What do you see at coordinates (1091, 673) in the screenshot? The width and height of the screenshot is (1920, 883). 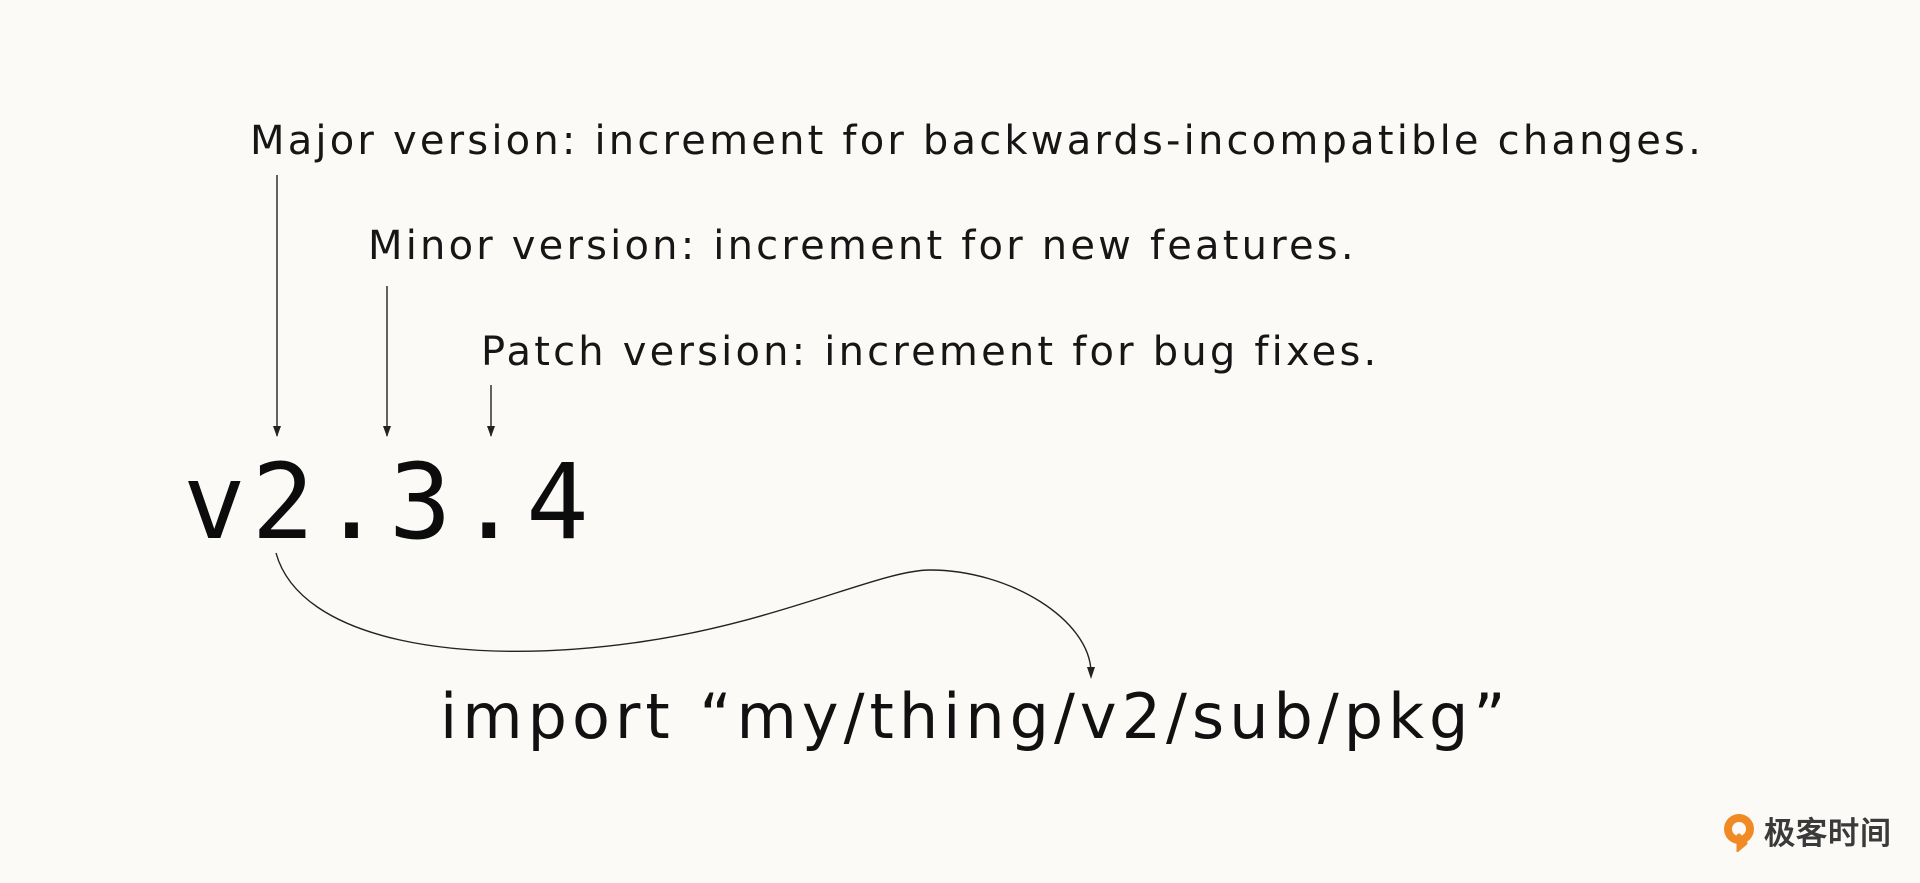 I see `curve-arrowhead` at bounding box center [1091, 673].